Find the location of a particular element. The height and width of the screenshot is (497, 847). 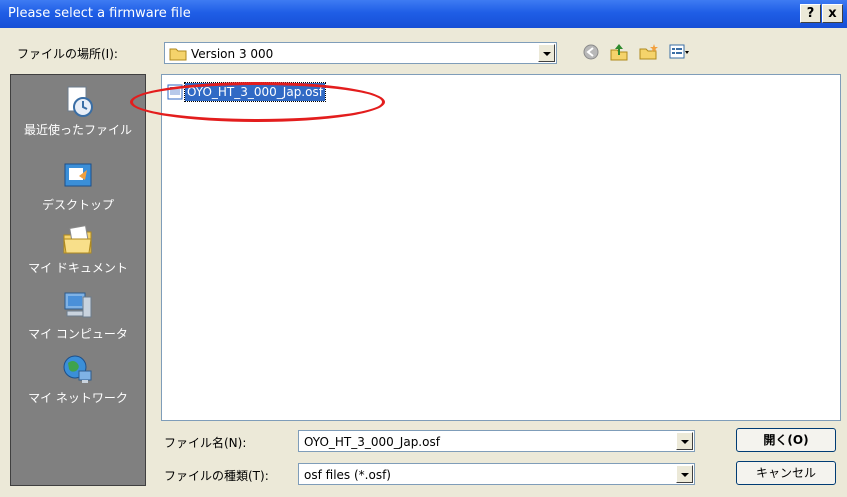

open-button: 開く(O) is located at coordinates (786, 440).